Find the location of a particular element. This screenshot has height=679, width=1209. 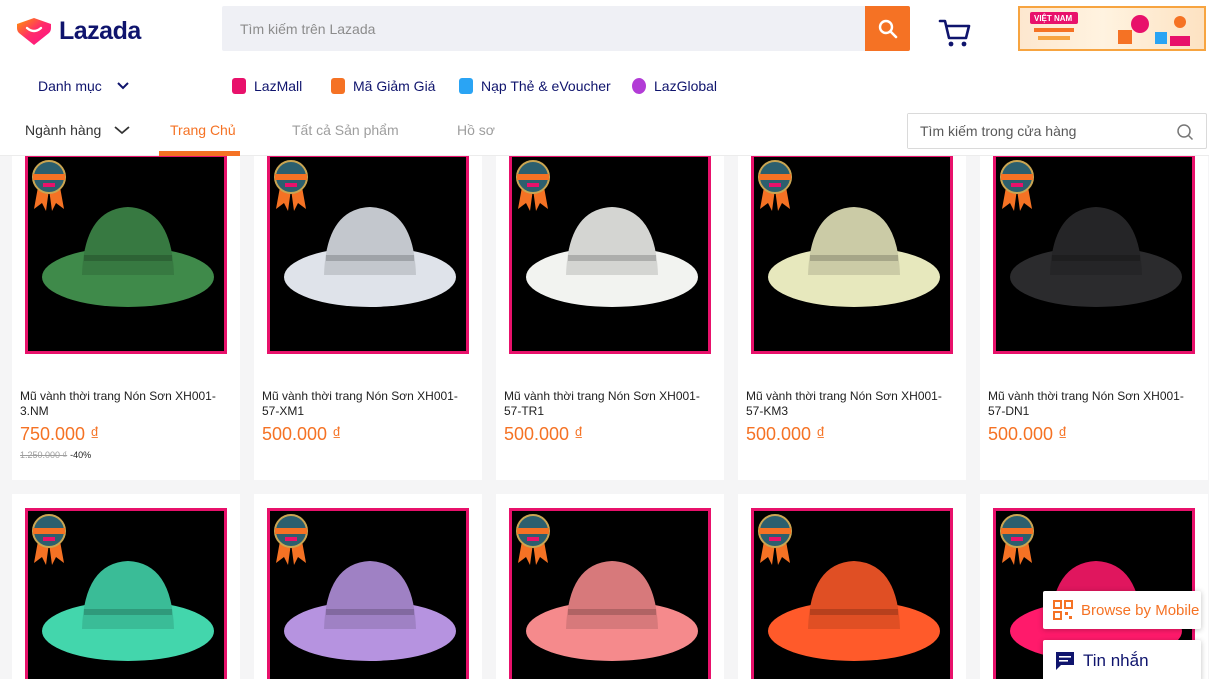

lazada-logo: Lazada is located at coordinates (79, 31).